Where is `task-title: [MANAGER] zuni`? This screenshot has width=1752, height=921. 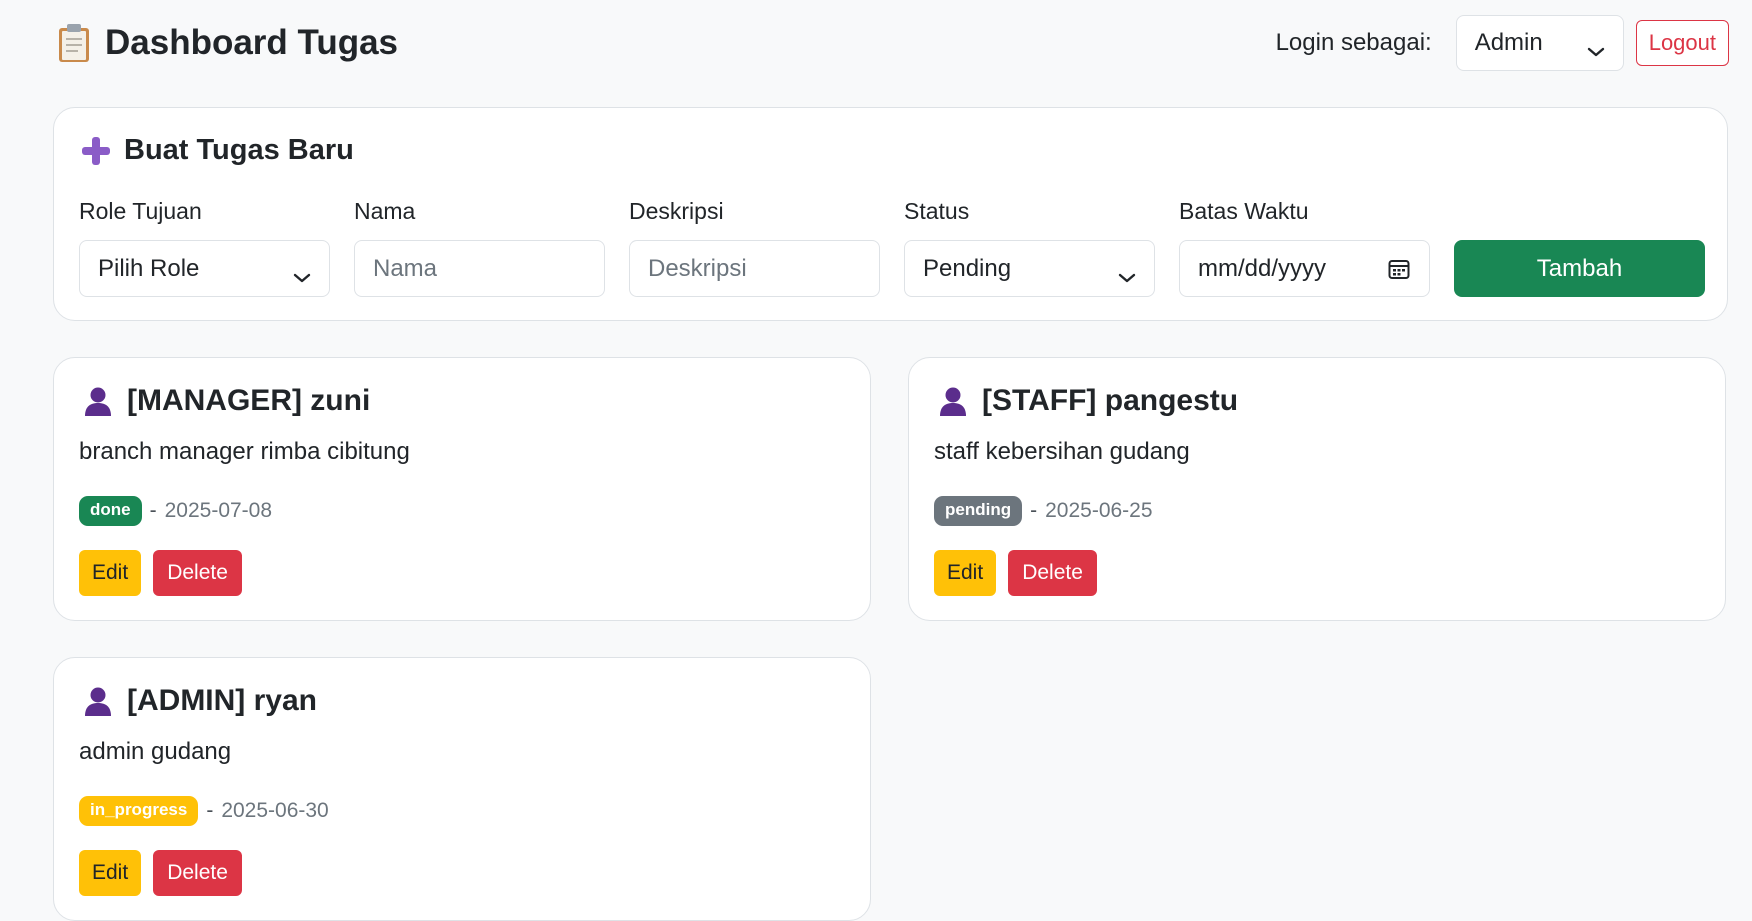
task-title: [MANAGER] zuni is located at coordinates (249, 400).